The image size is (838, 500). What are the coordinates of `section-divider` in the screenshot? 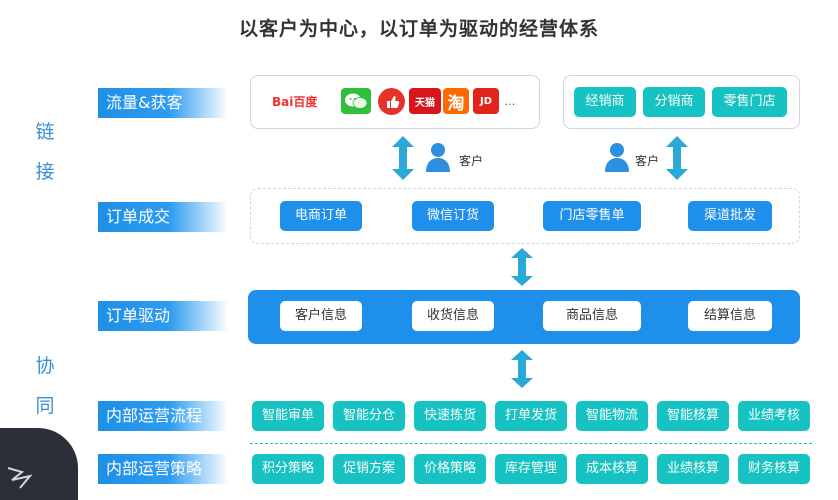 It's located at (531, 443).